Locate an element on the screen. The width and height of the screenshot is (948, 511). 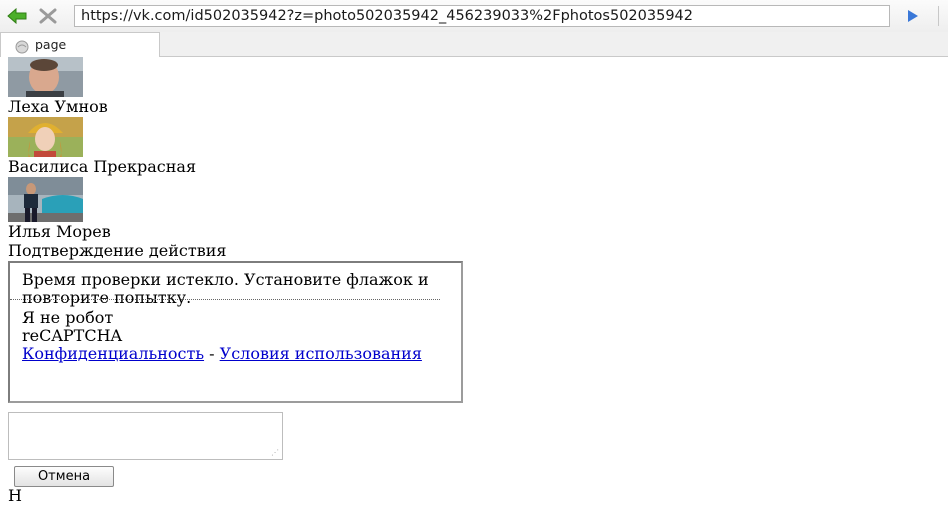
stop-x-icon is located at coordinates (48, 16).